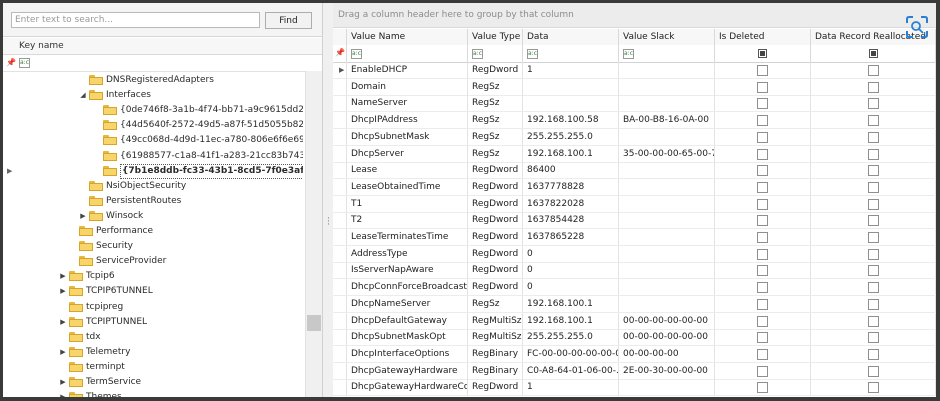 This screenshot has width=940, height=401. I want to click on cell-value-name: DhcpDefaultGateway, so click(407, 320).